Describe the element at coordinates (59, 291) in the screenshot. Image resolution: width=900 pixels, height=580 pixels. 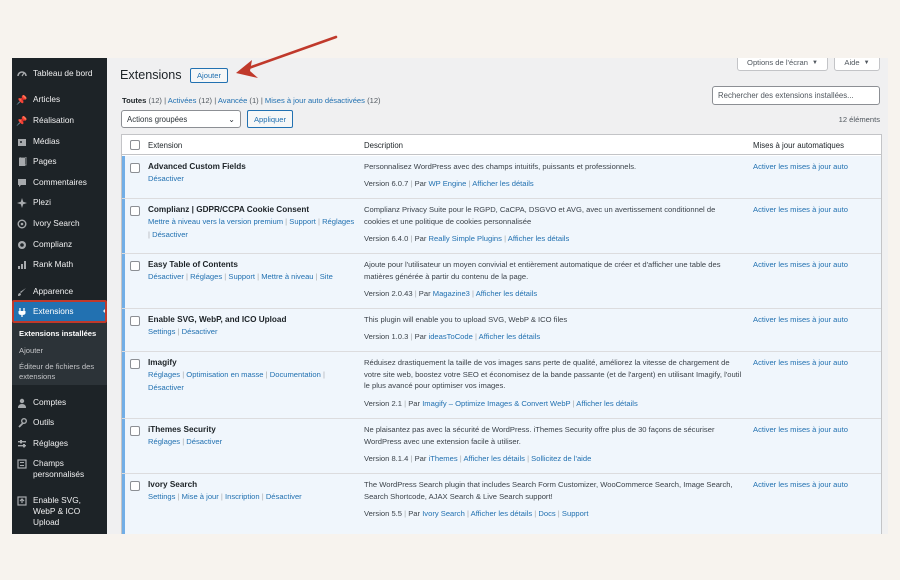
I see `sidebar-item-appearance: Apparence` at that location.